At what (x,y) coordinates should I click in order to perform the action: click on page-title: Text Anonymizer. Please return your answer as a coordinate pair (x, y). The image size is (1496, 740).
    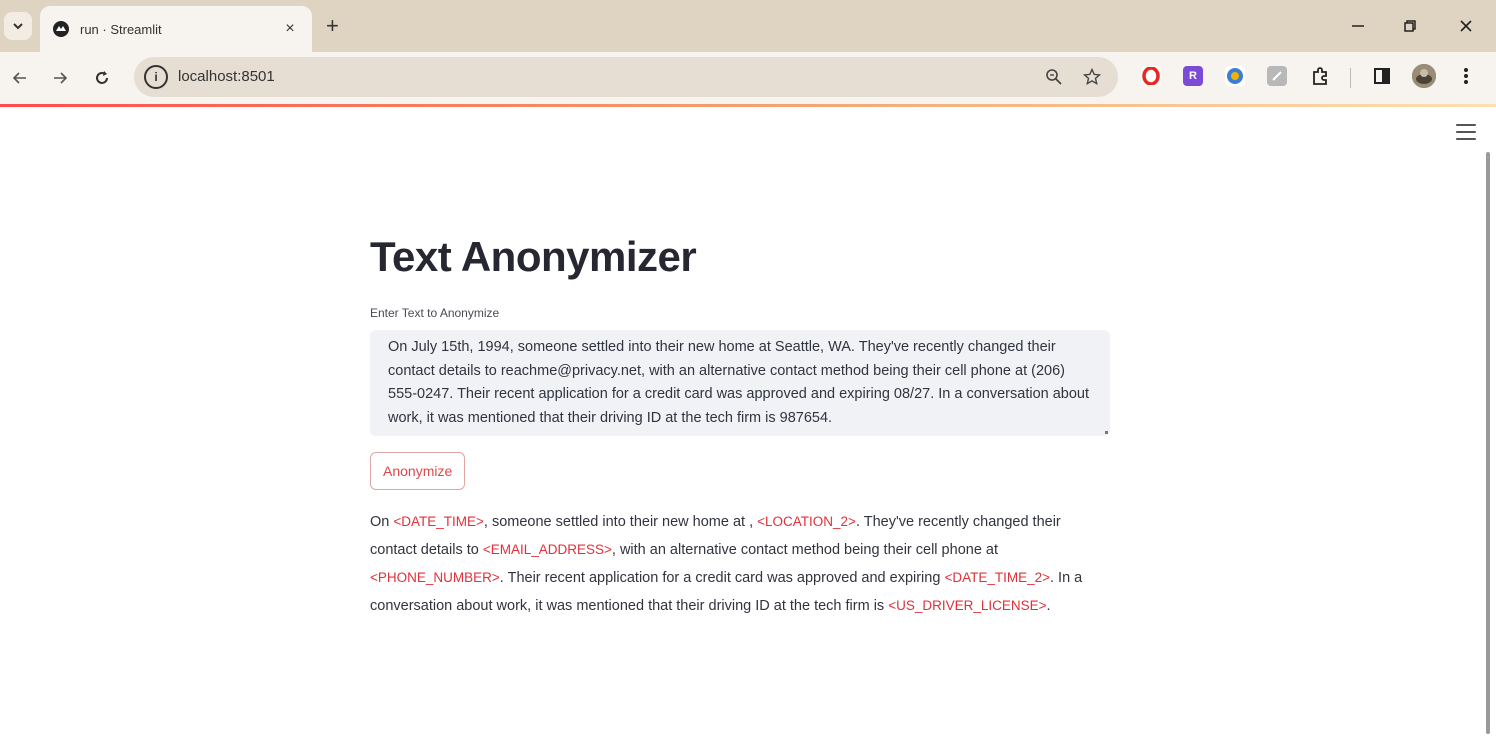
    Looking at the image, I should click on (533, 256).